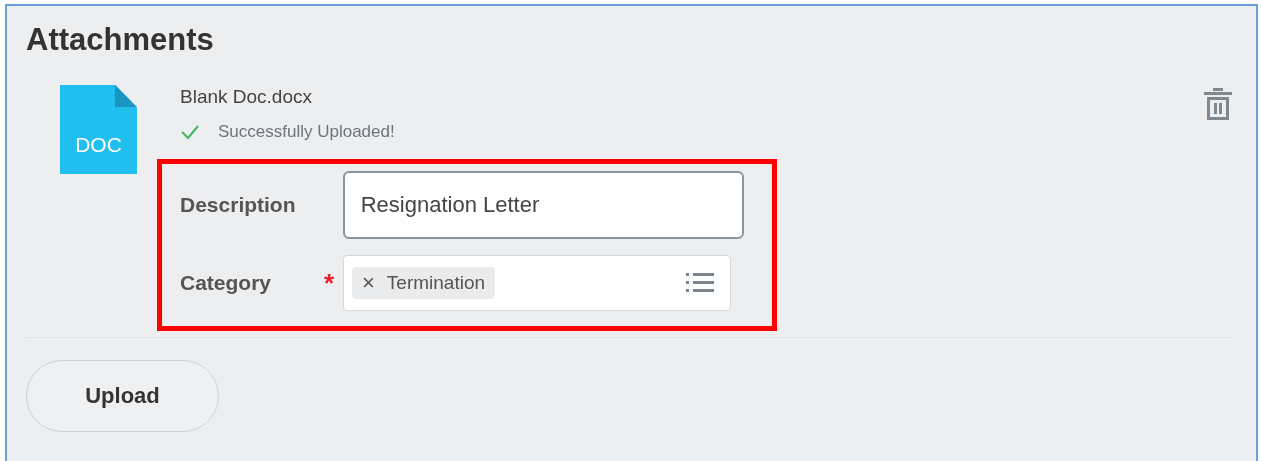  What do you see at coordinates (246, 97) in the screenshot?
I see `file-name: Blank Doc.docx` at bounding box center [246, 97].